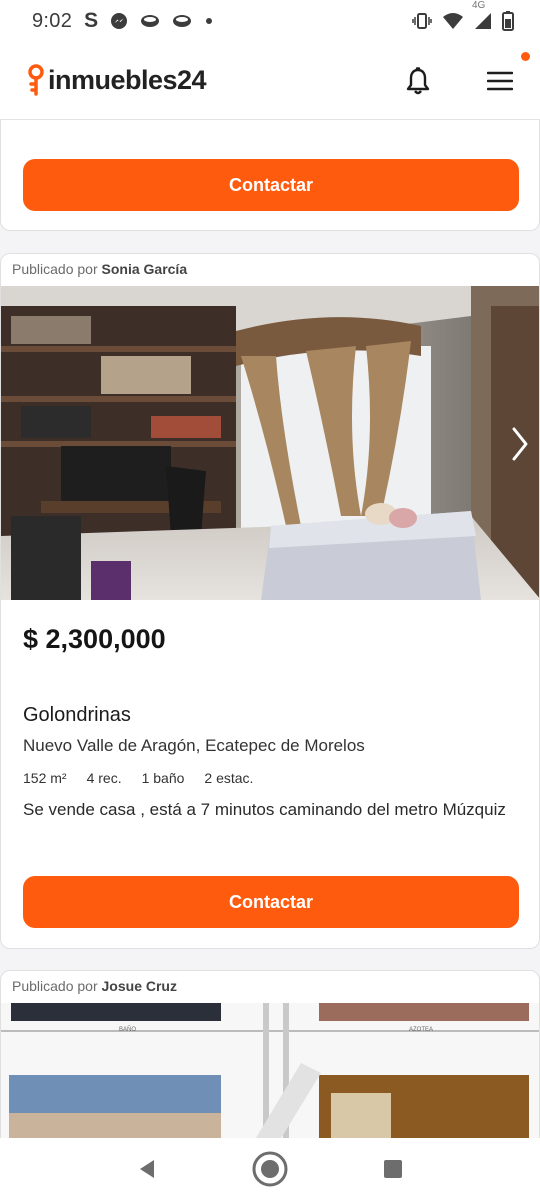 This screenshot has width=540, height=1200. Describe the element at coordinates (127, 80) in the screenshot. I see `logo-text: inmuebles24` at that location.